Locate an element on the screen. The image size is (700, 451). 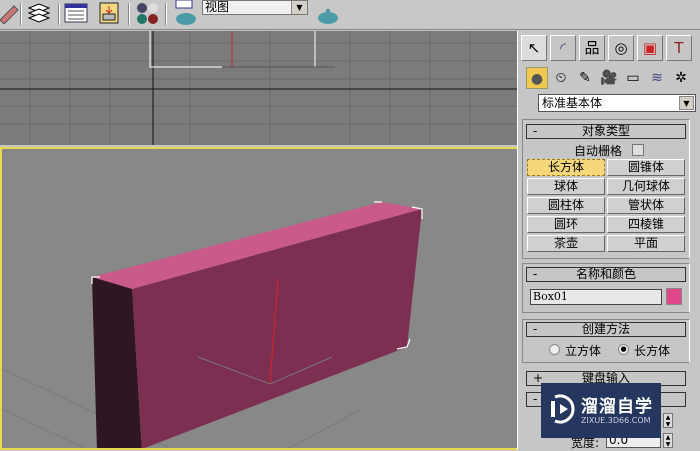
name-color-header: - 名称和颜色 is located at coordinates (606, 274).